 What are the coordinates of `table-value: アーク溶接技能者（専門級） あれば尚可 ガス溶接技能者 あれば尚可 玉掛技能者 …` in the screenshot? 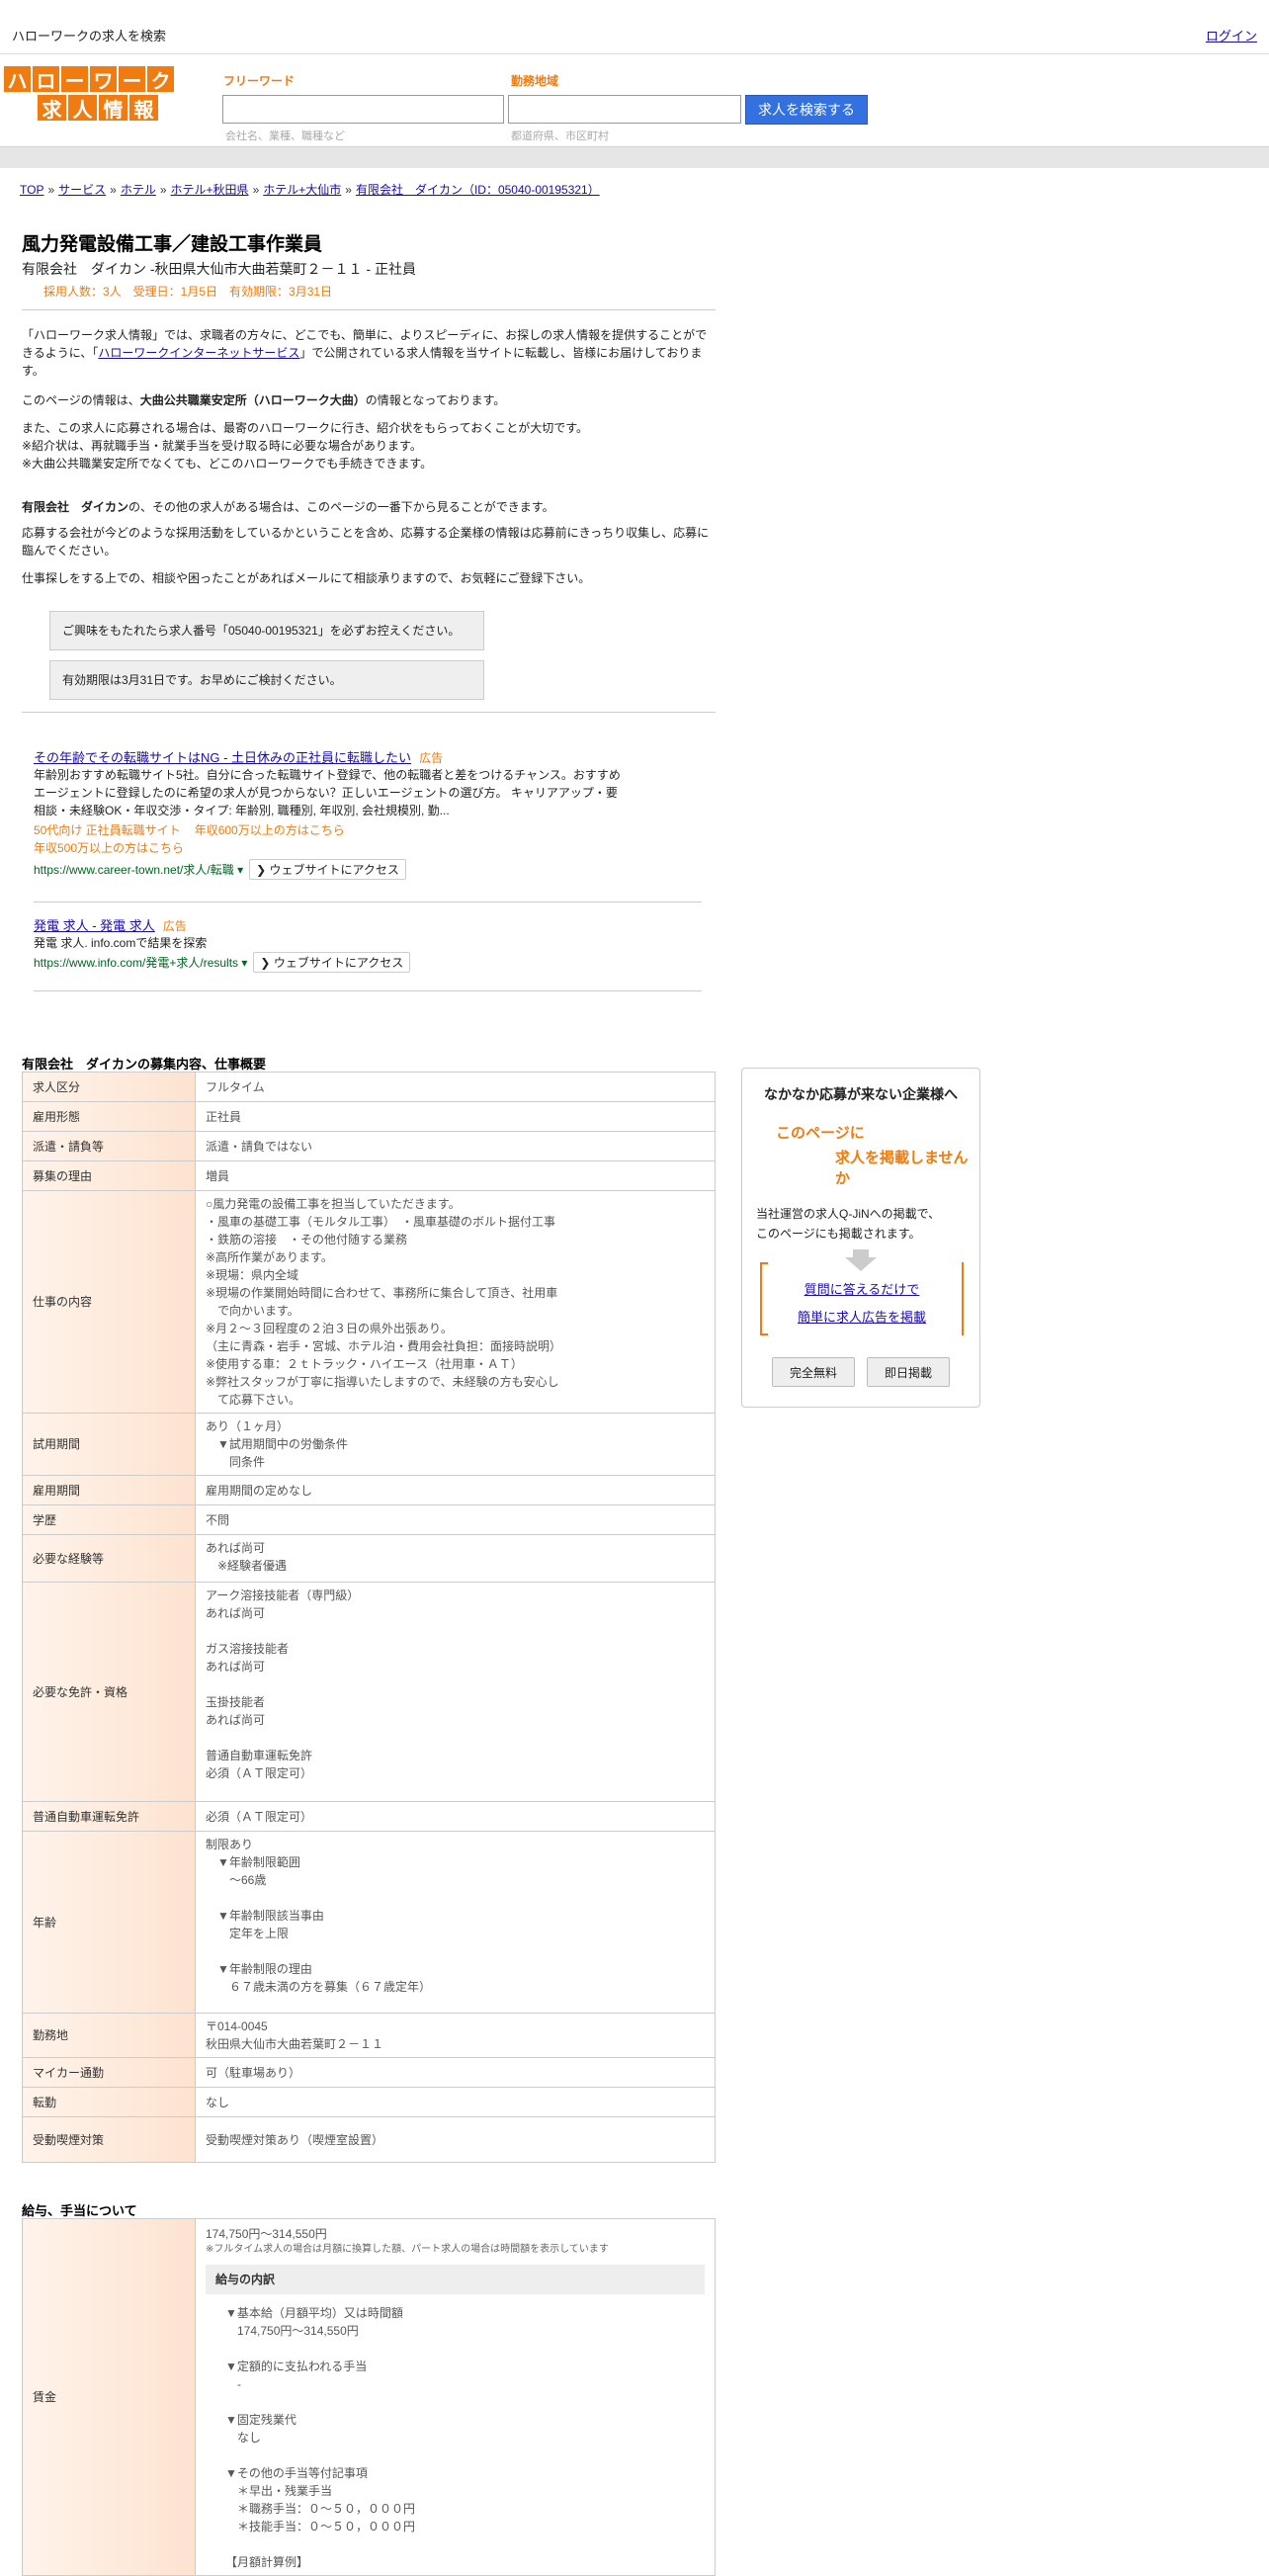 It's located at (455, 1692).